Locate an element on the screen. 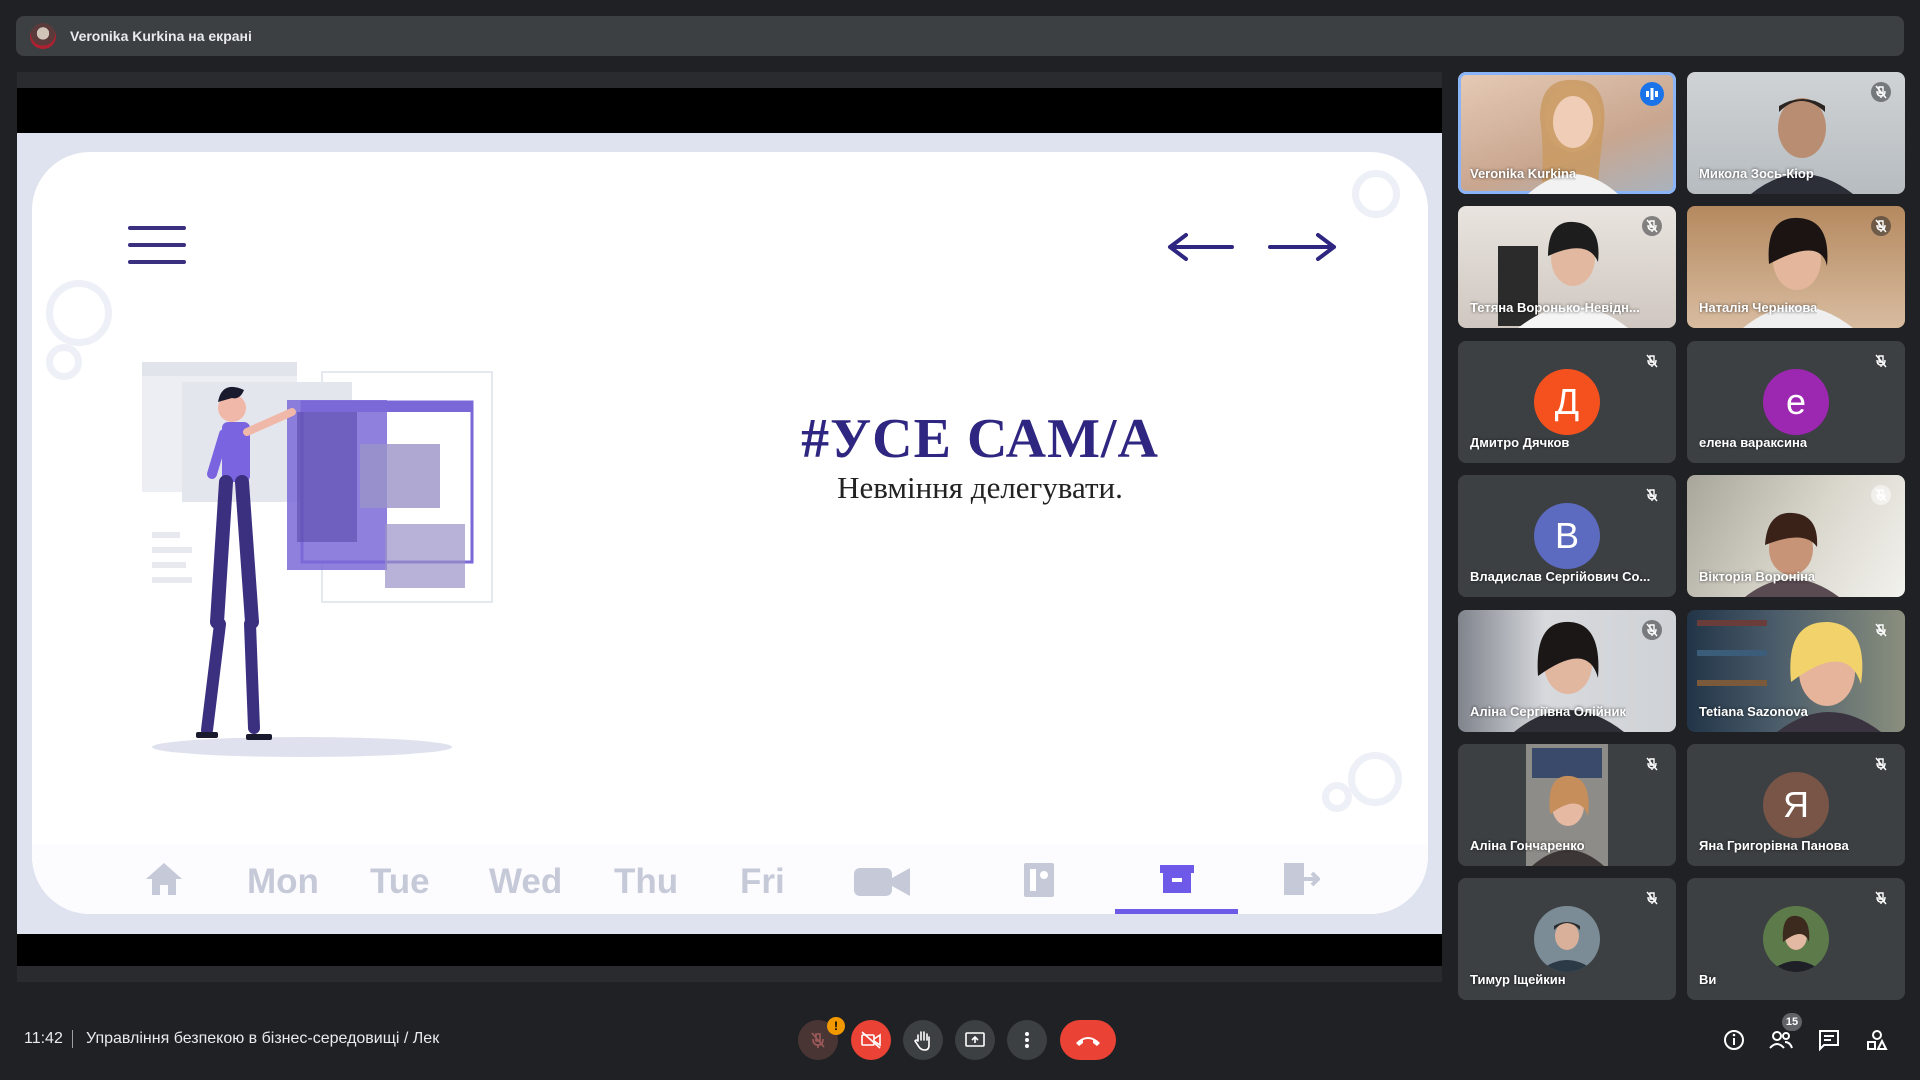 The width and height of the screenshot is (1920, 1080). chat-icon is located at coordinates (1829, 1041).